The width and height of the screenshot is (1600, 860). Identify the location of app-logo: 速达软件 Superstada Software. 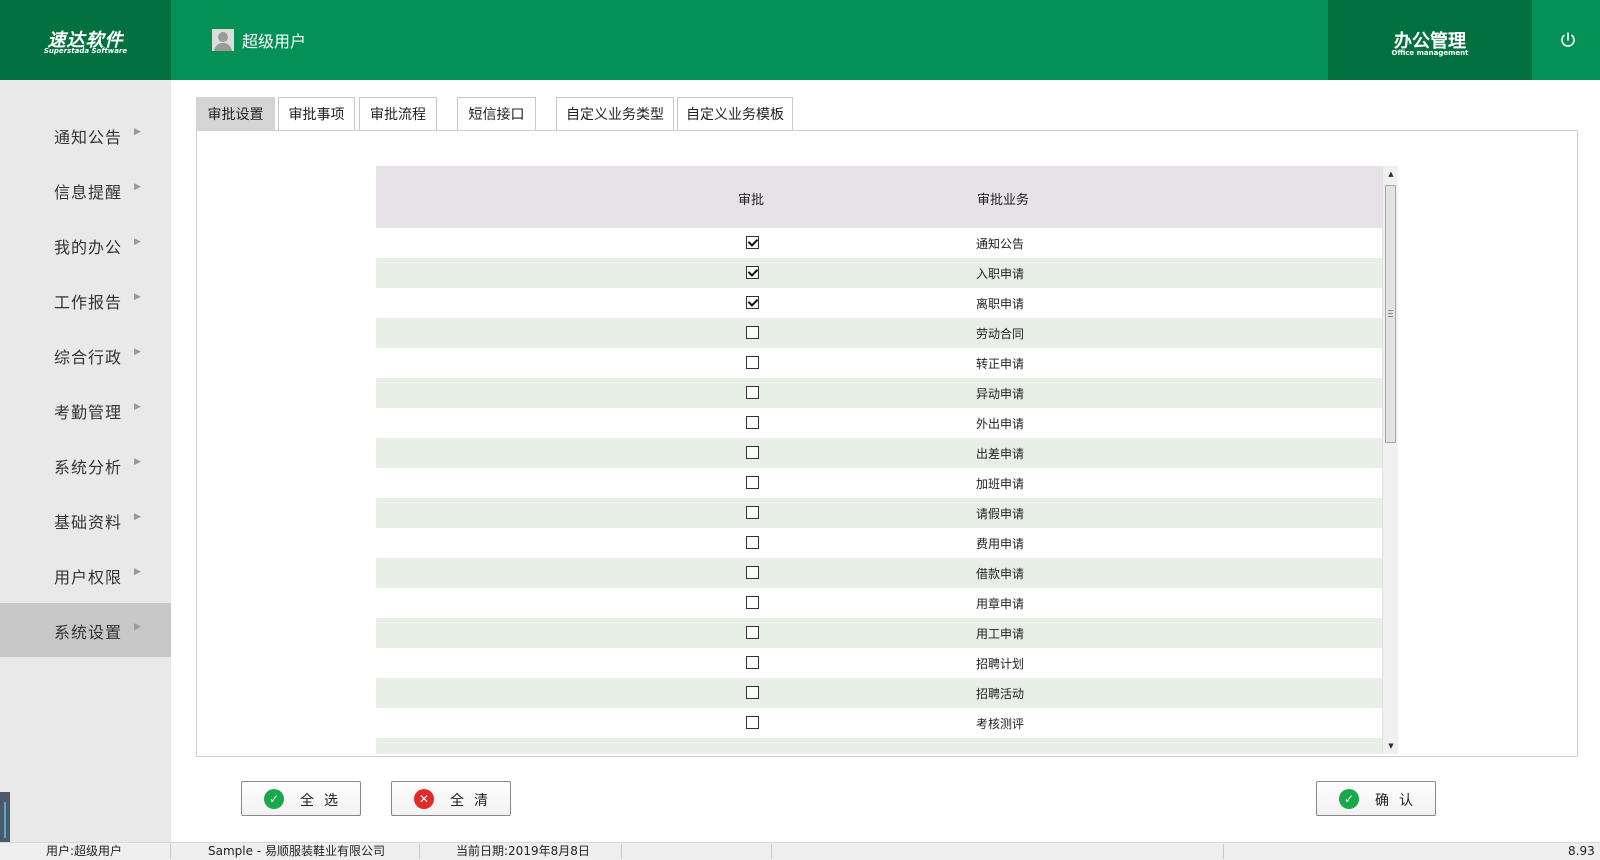
(85, 40).